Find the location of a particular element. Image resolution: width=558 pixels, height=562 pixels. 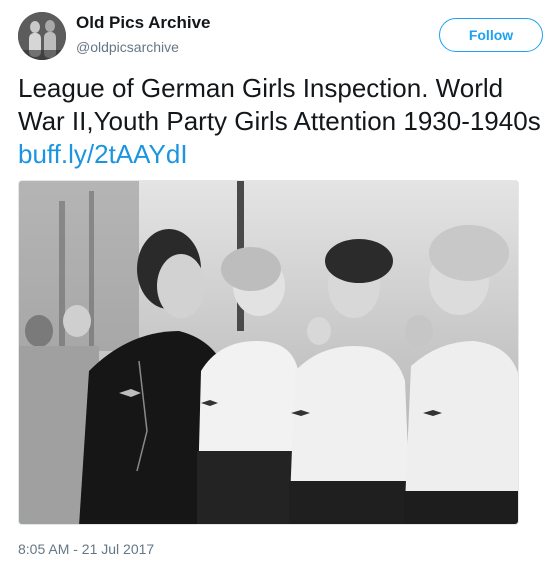

author-avatar is located at coordinates (42, 36).